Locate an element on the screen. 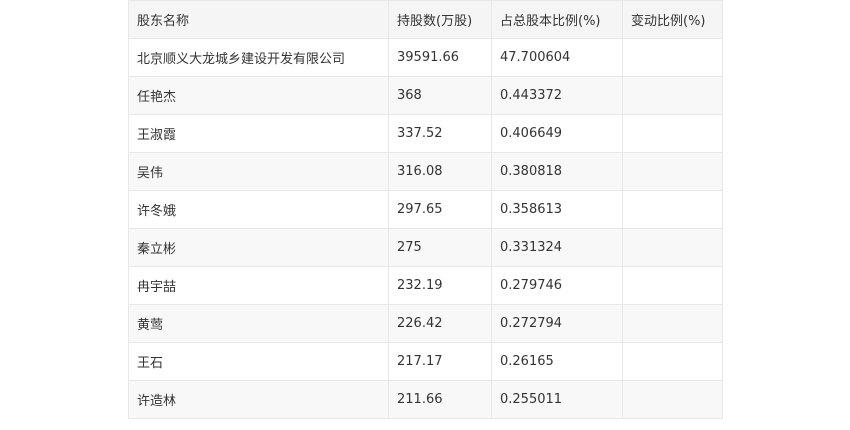 This screenshot has width=850, height=430. cell-share-ratio: 0.406649 is located at coordinates (557, 133).